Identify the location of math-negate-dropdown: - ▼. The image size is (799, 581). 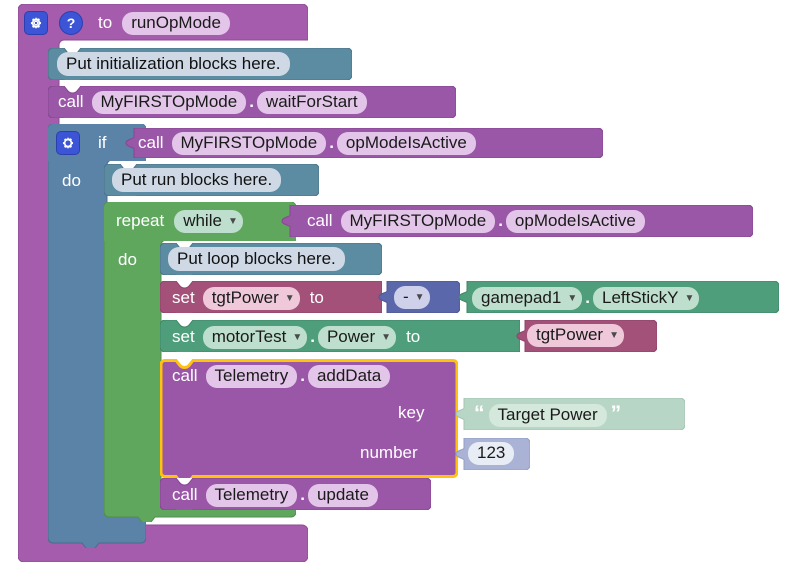
(412, 297).